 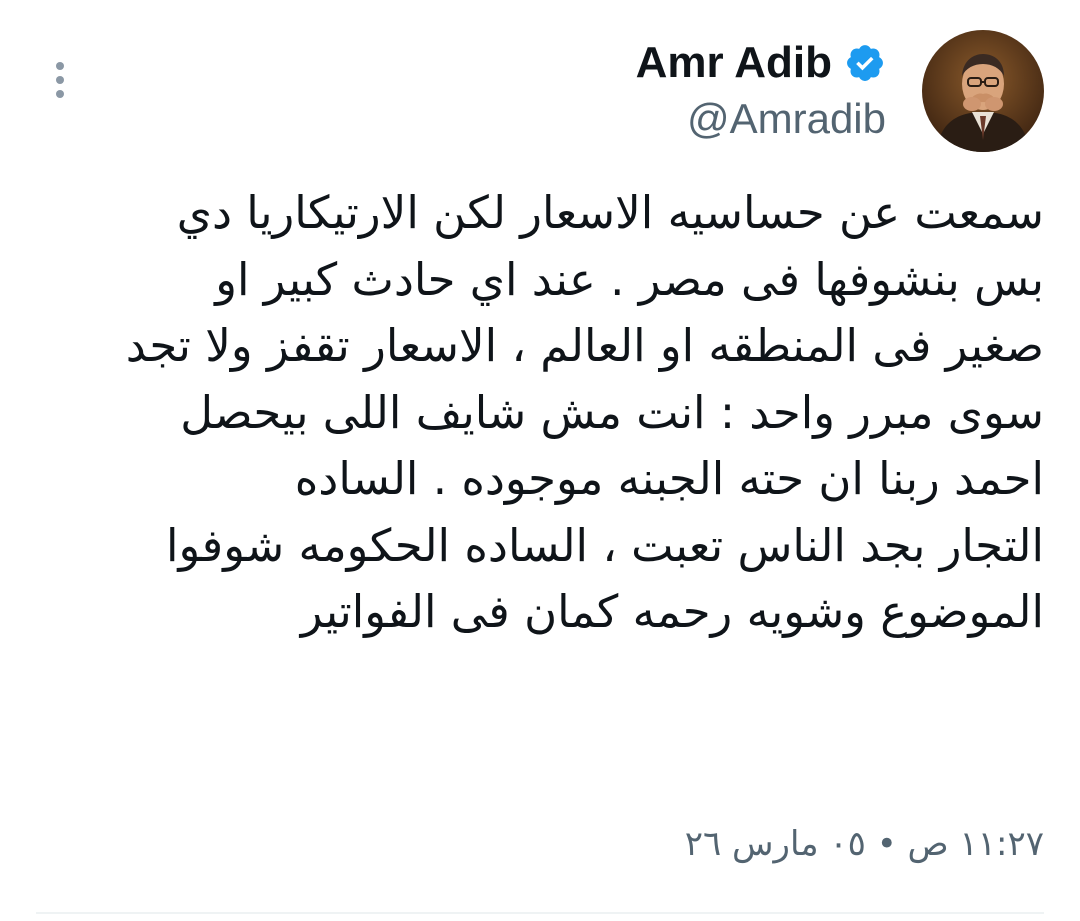 I want to click on profile-photo-icon, so click(x=983, y=91).